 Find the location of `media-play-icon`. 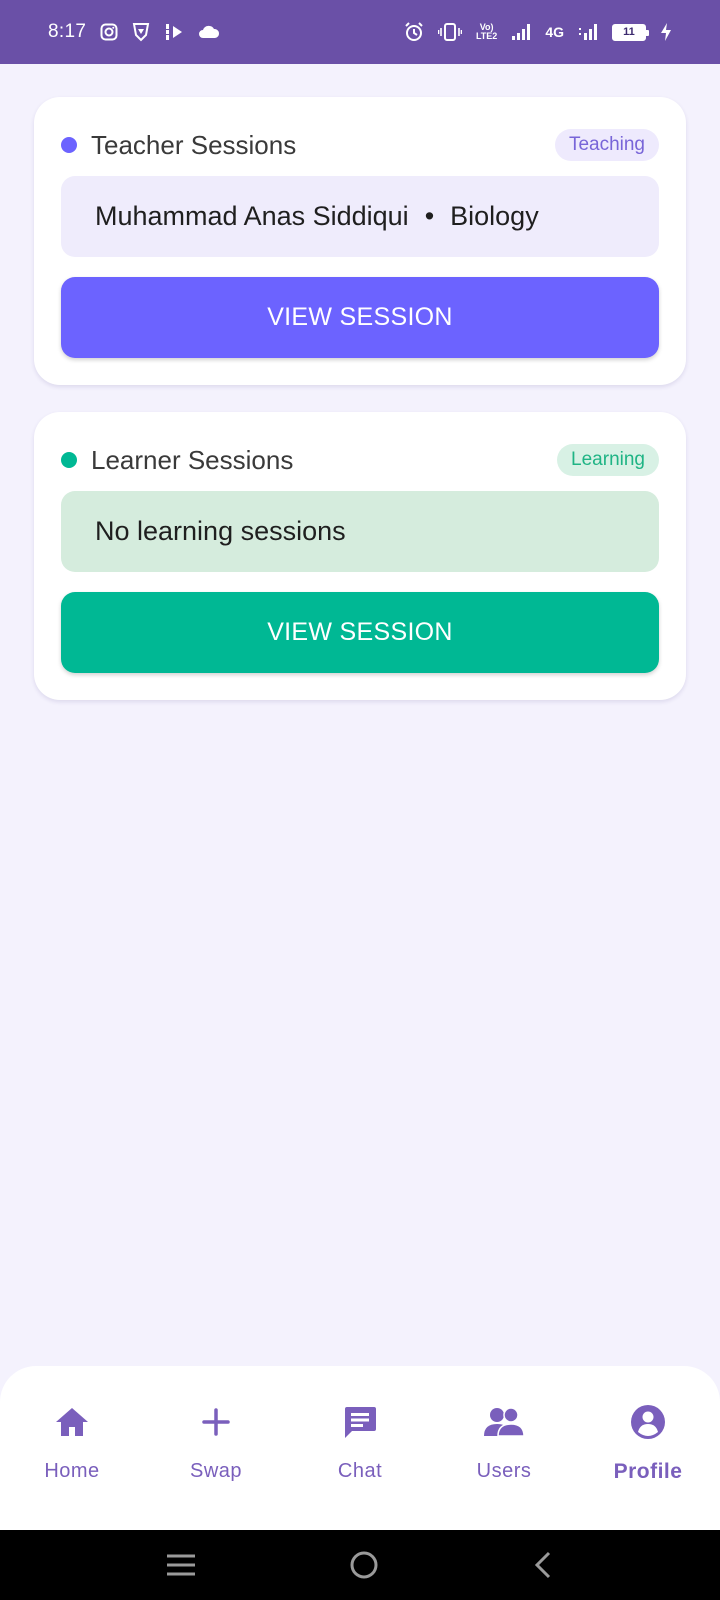

media-play-icon is located at coordinates (174, 32).